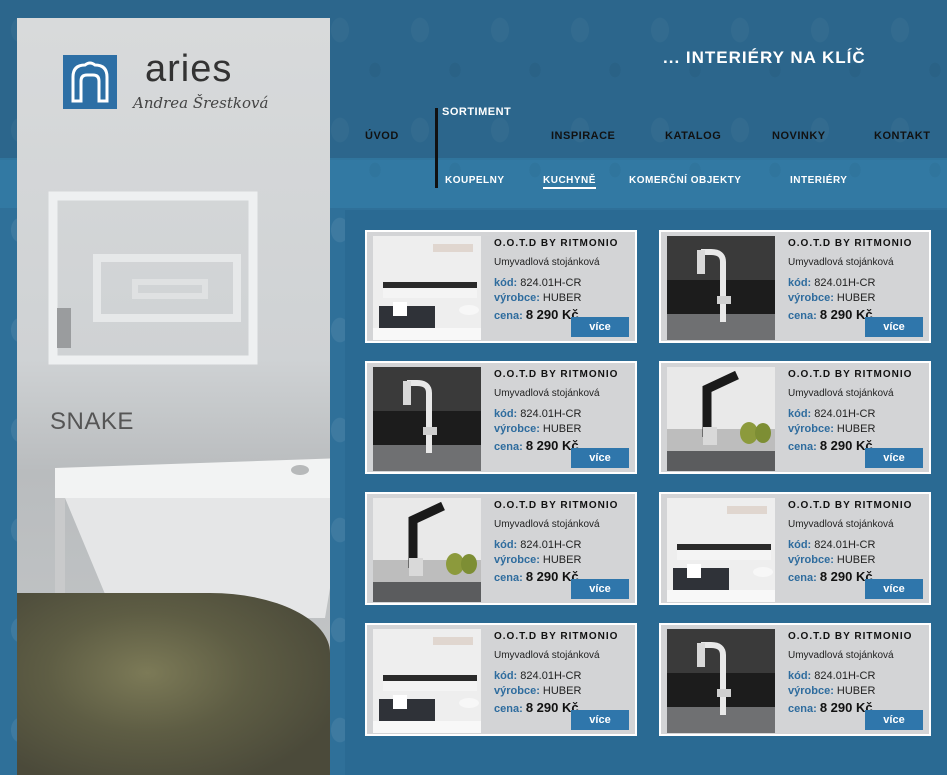 The image size is (947, 775). I want to click on nav-uvod: ÚVOD, so click(382, 136).